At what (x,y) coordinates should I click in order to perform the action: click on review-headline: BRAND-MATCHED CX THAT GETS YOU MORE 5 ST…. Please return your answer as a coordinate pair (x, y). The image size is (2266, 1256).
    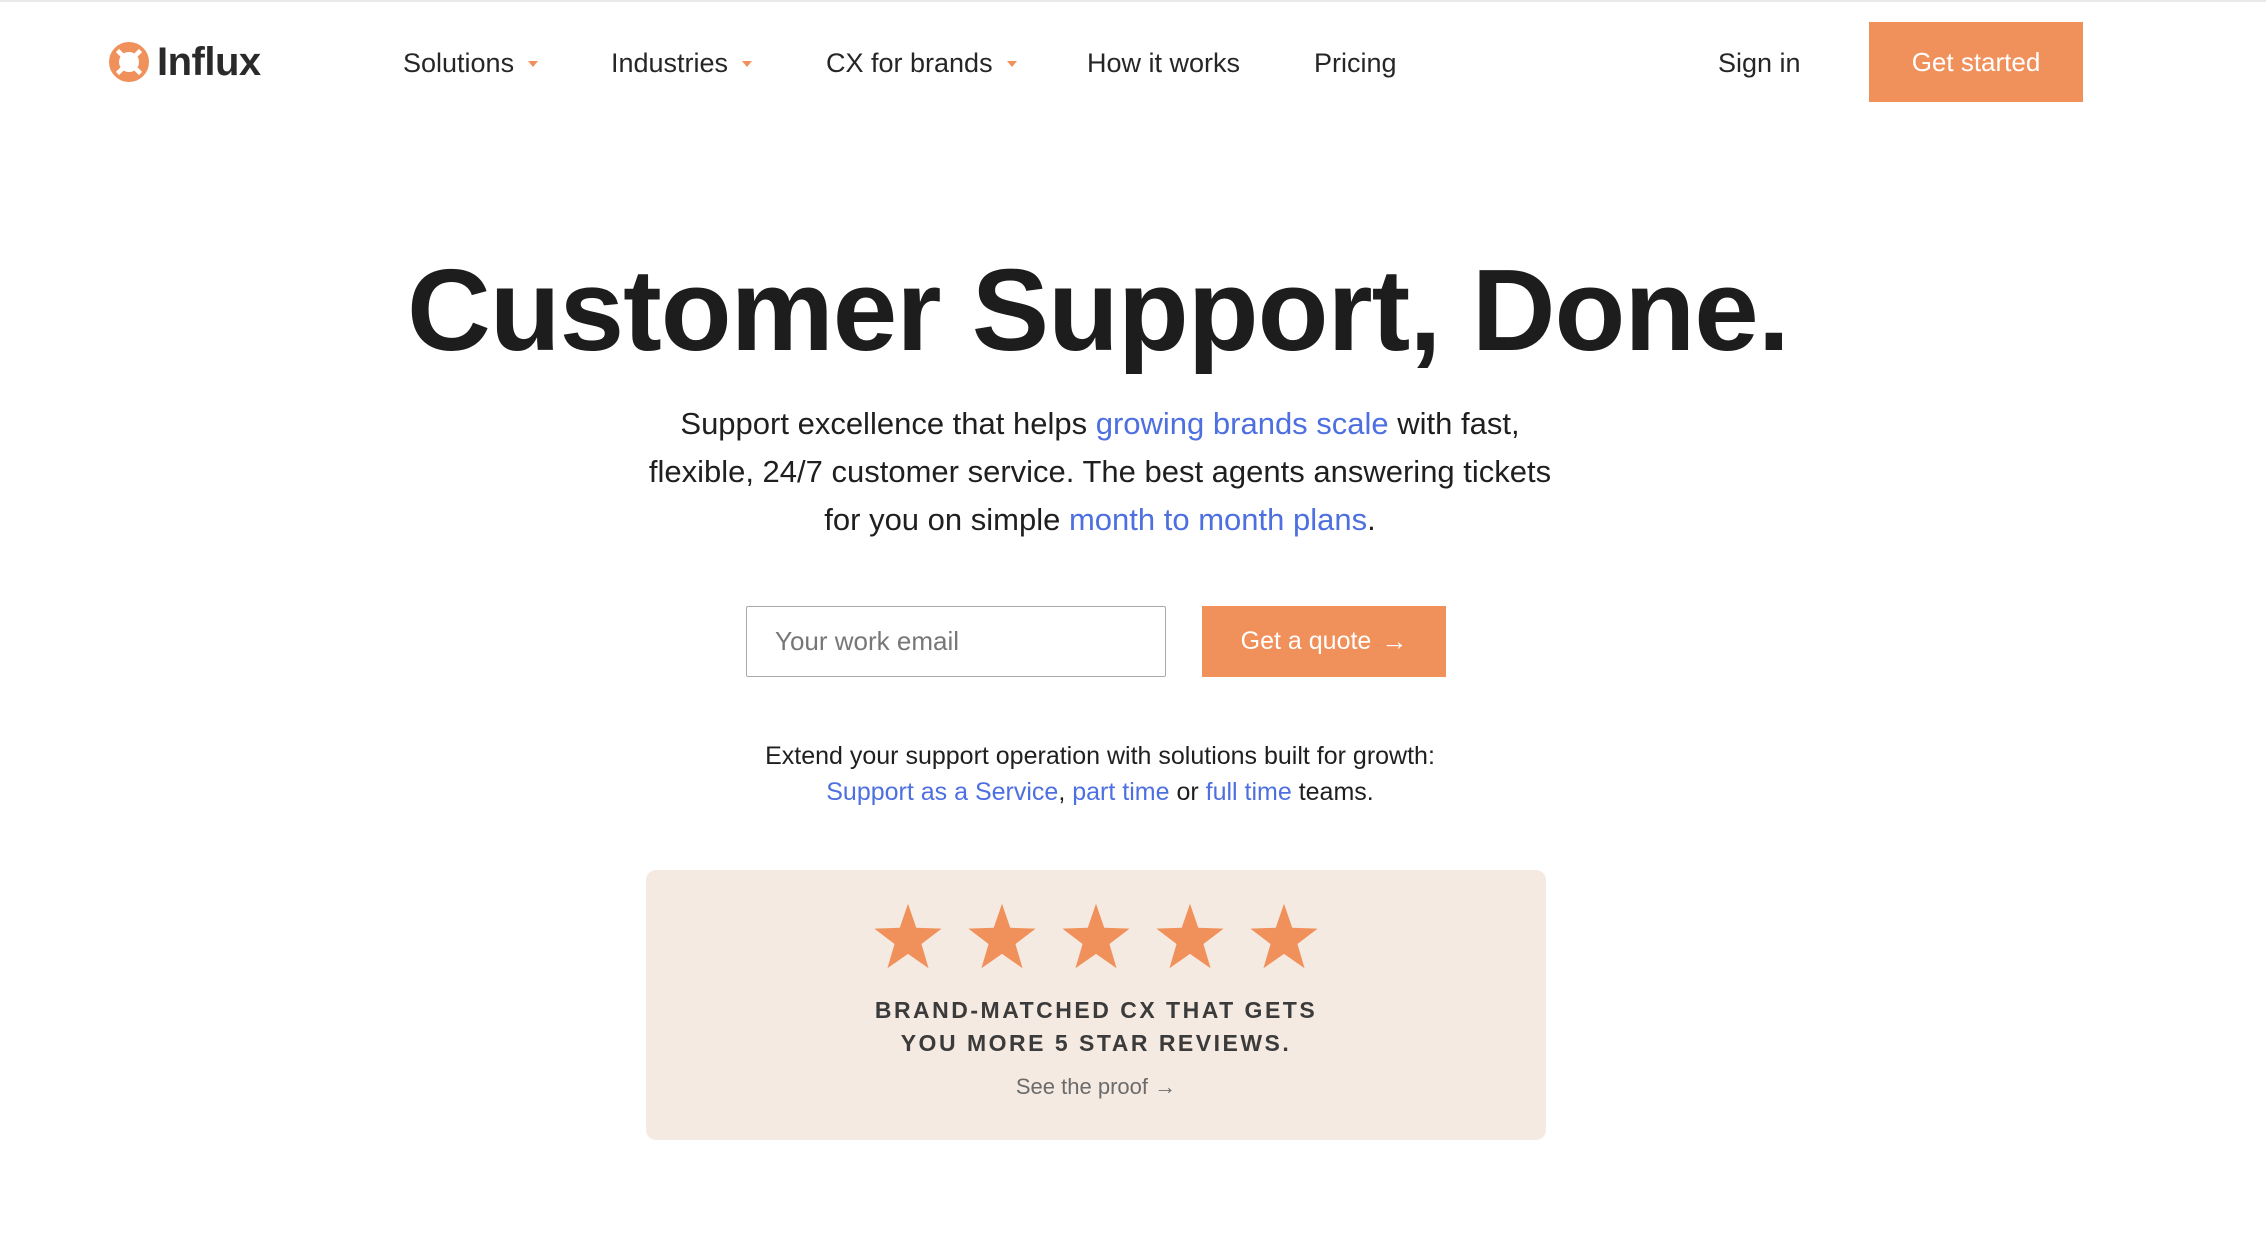
    Looking at the image, I should click on (1096, 1027).